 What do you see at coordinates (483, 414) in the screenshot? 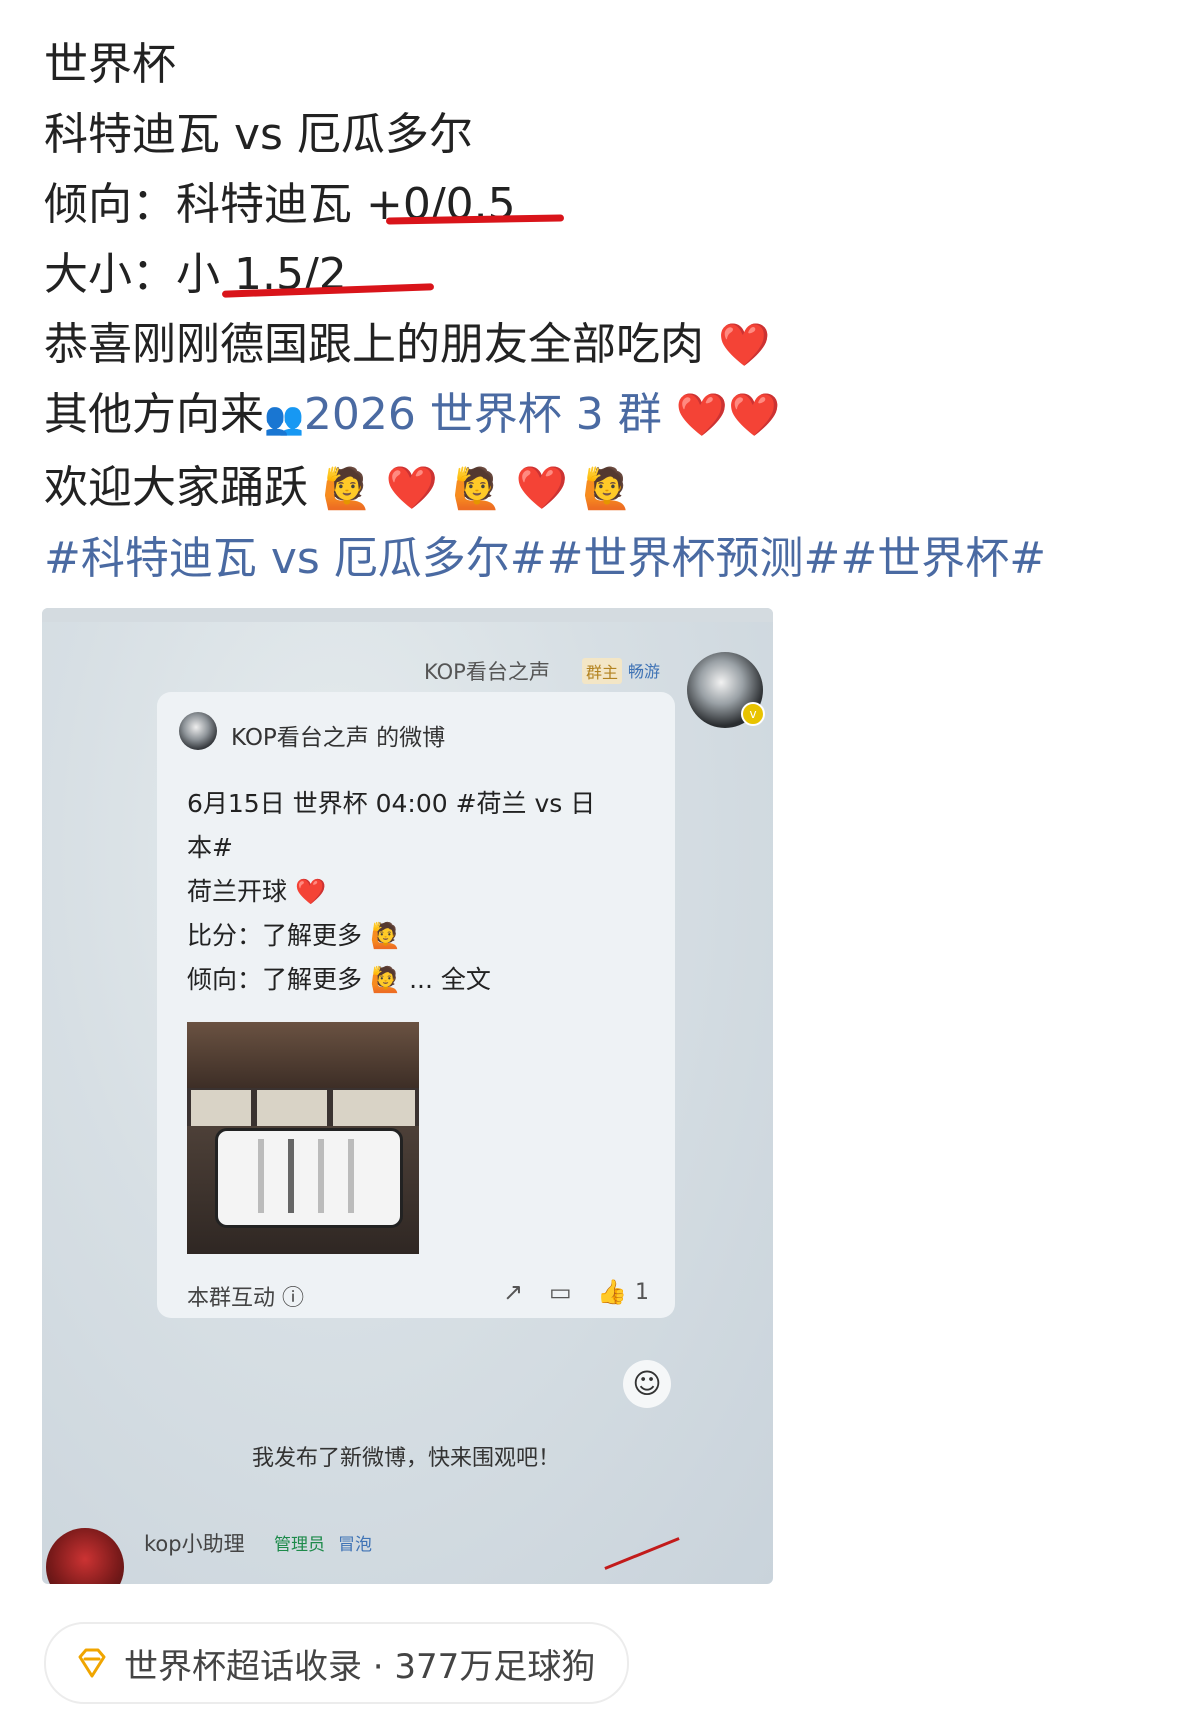
I see `group-chat-link: 2026 世界杯 3 群` at bounding box center [483, 414].